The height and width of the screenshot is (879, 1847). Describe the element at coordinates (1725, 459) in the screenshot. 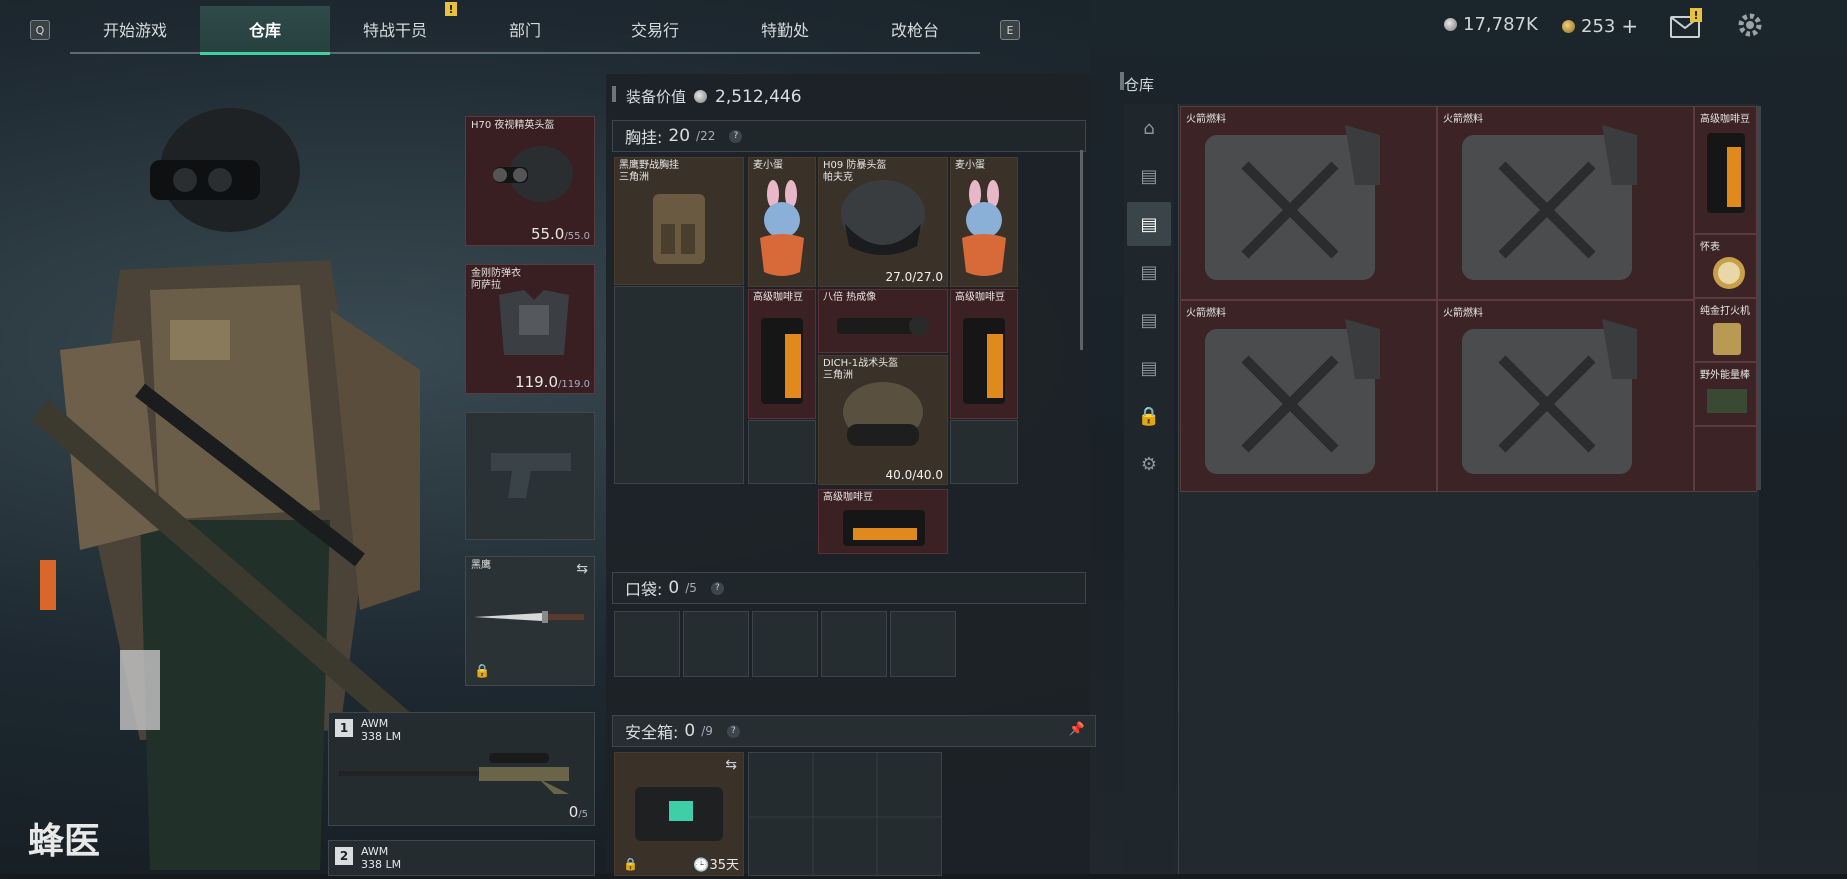

I see `warehouse-empty-red-cell` at that location.